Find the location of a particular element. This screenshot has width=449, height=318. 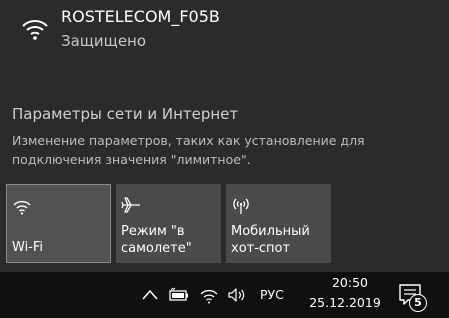

wifi-signal-icon is located at coordinates (35, 30).